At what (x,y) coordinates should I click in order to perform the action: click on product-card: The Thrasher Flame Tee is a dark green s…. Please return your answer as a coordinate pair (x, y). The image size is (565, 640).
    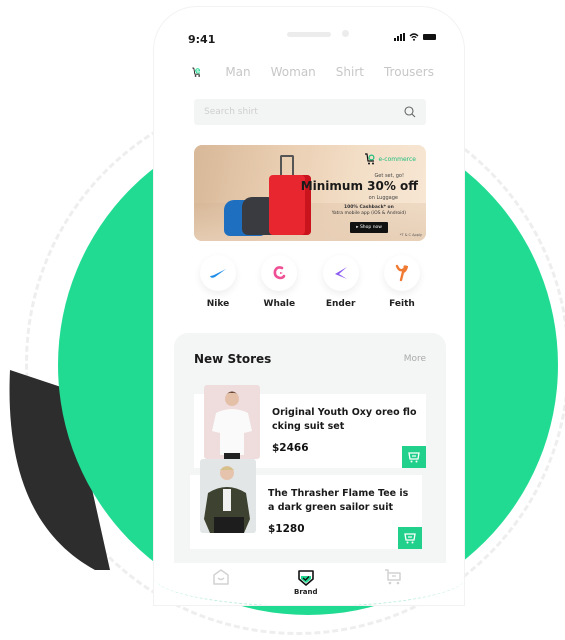
    Looking at the image, I should click on (306, 504).